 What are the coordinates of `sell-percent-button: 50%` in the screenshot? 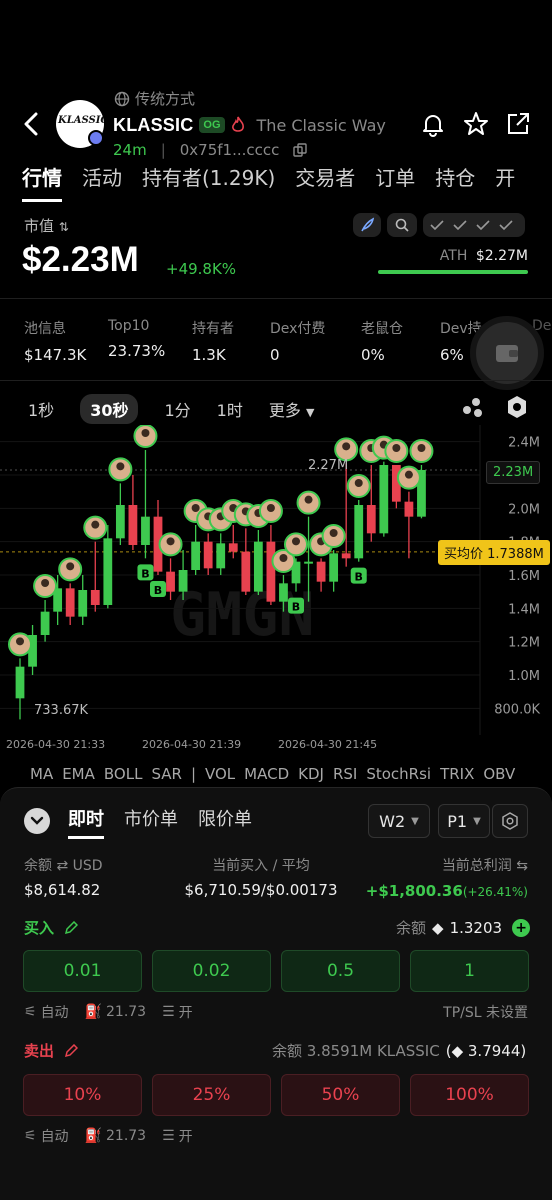 It's located at (340, 1095).